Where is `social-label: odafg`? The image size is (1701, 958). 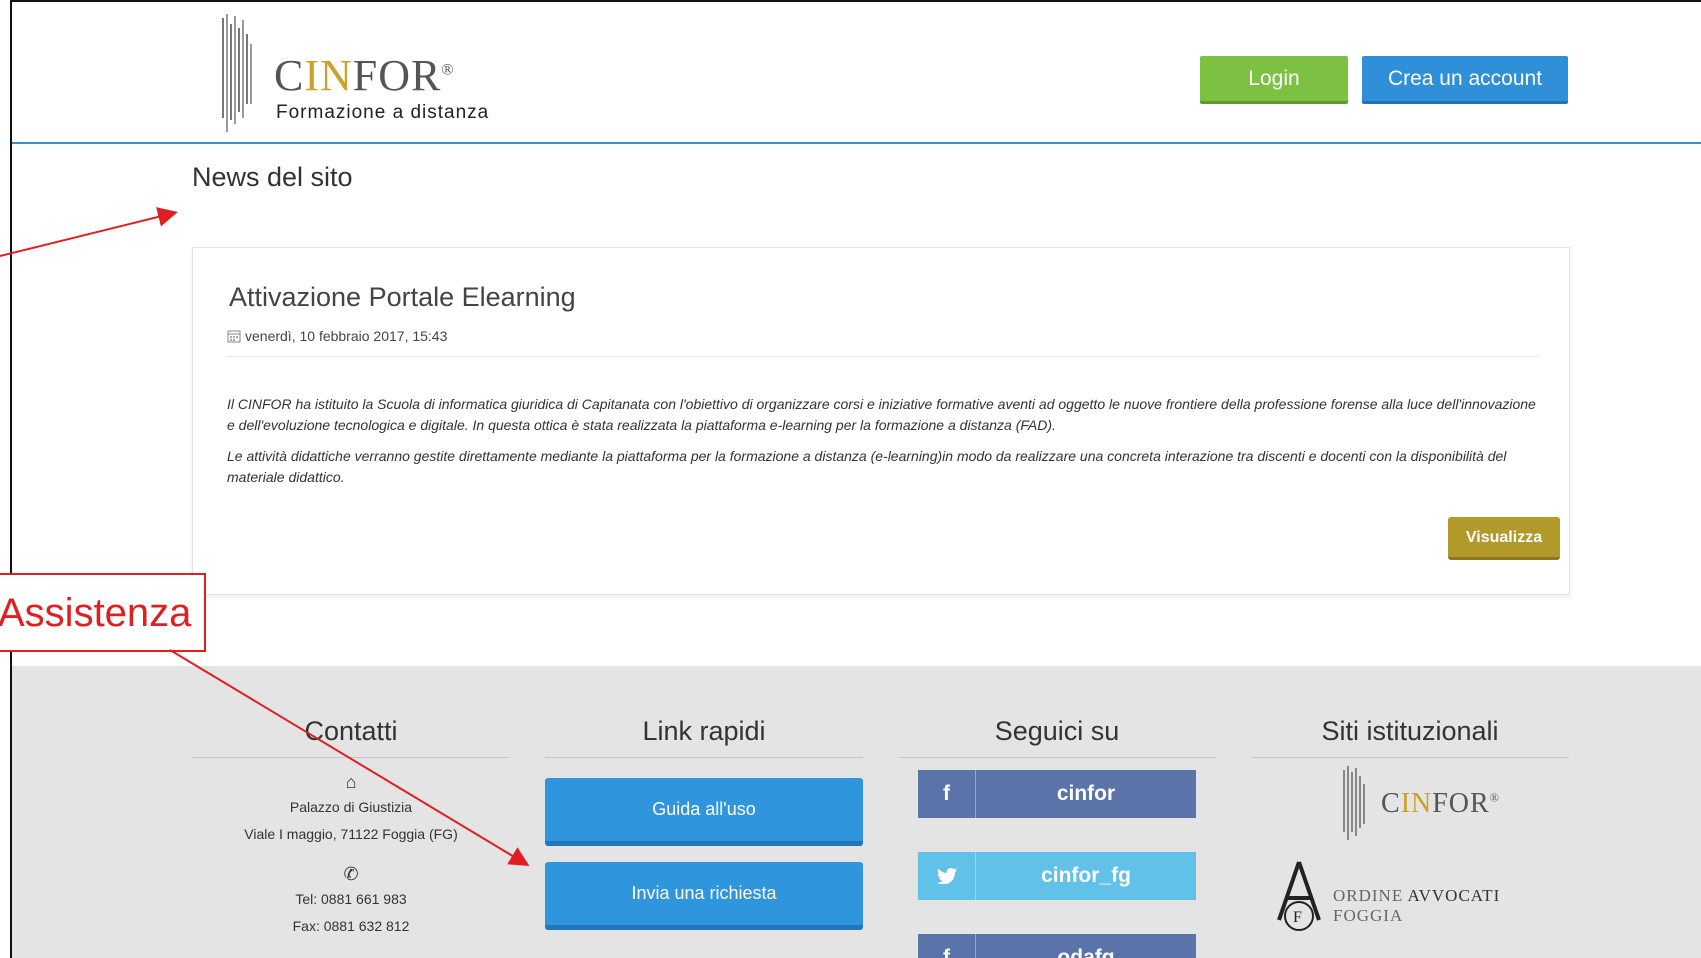
social-label: odafg is located at coordinates (1086, 952).